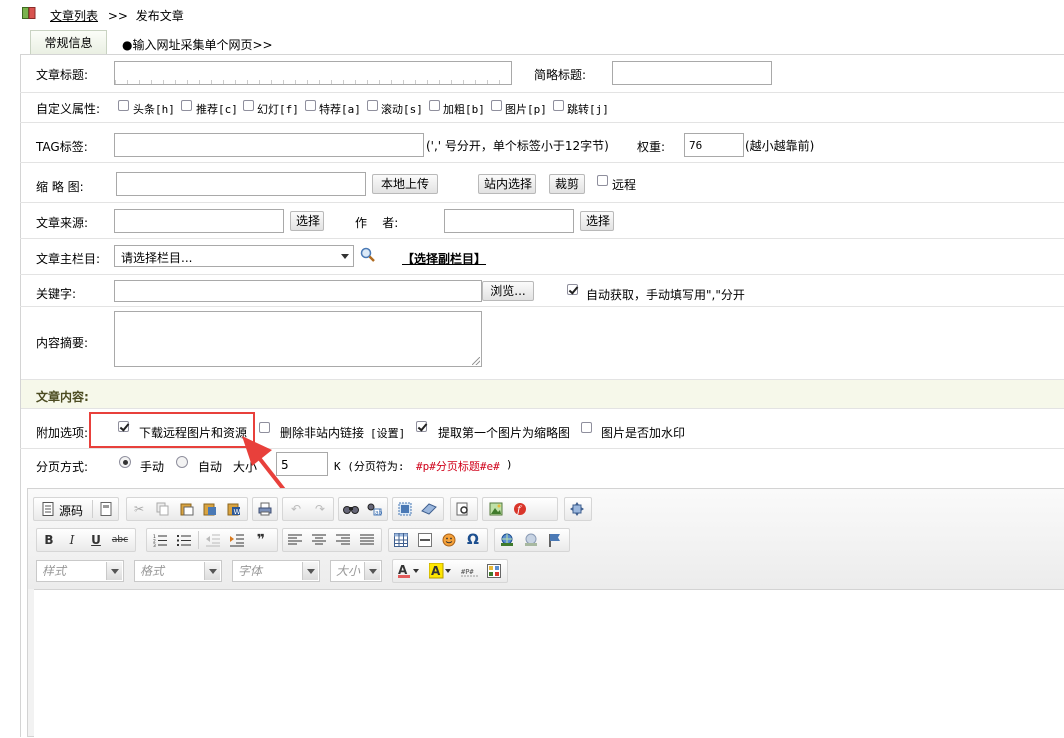 The height and width of the screenshot is (738, 1064). Describe the element at coordinates (374, 509) in the screenshot. I see `replace-icon: ab` at that location.